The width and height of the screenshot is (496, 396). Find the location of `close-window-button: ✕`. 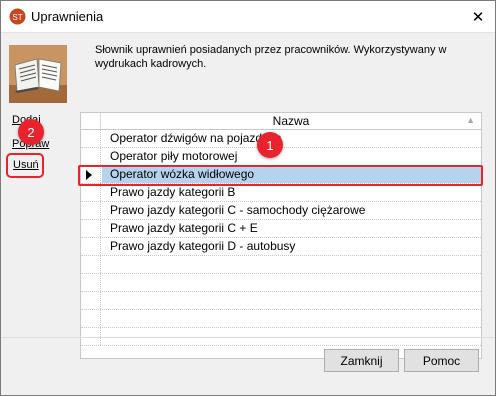

close-window-button: ✕ is located at coordinates (478, 17).